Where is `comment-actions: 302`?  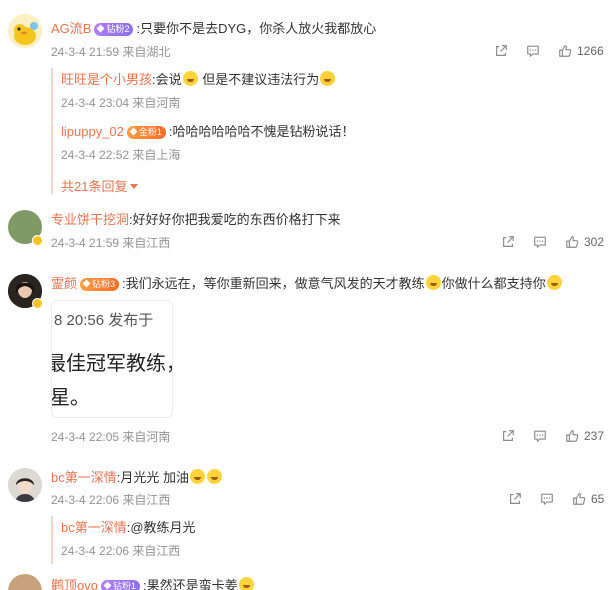 comment-actions: 302 is located at coordinates (552, 242).